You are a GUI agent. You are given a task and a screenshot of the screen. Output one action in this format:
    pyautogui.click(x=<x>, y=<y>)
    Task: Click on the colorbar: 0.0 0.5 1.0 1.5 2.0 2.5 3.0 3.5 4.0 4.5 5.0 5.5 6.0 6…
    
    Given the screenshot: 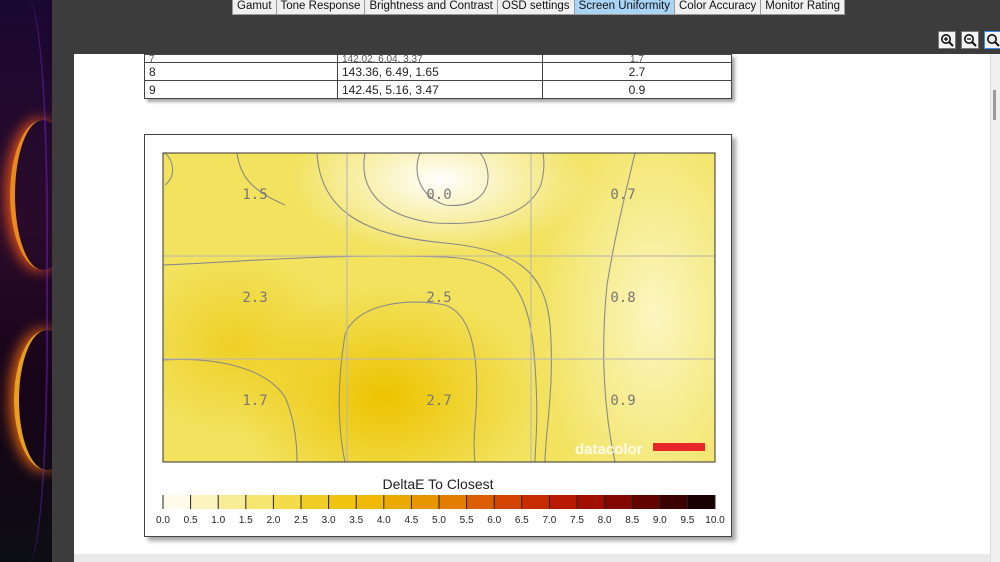 What is the action you would take?
    pyautogui.click(x=440, y=510)
    